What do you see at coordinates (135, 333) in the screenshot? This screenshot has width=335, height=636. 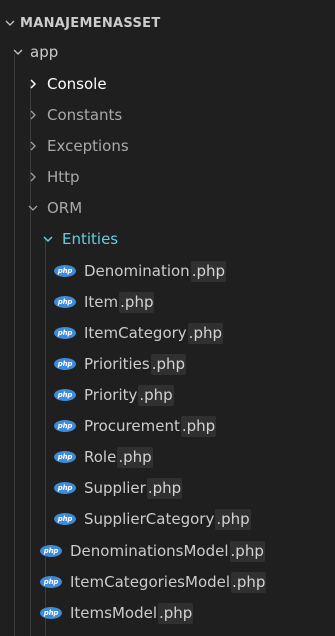 I see `file-name: ItemCategory` at bounding box center [135, 333].